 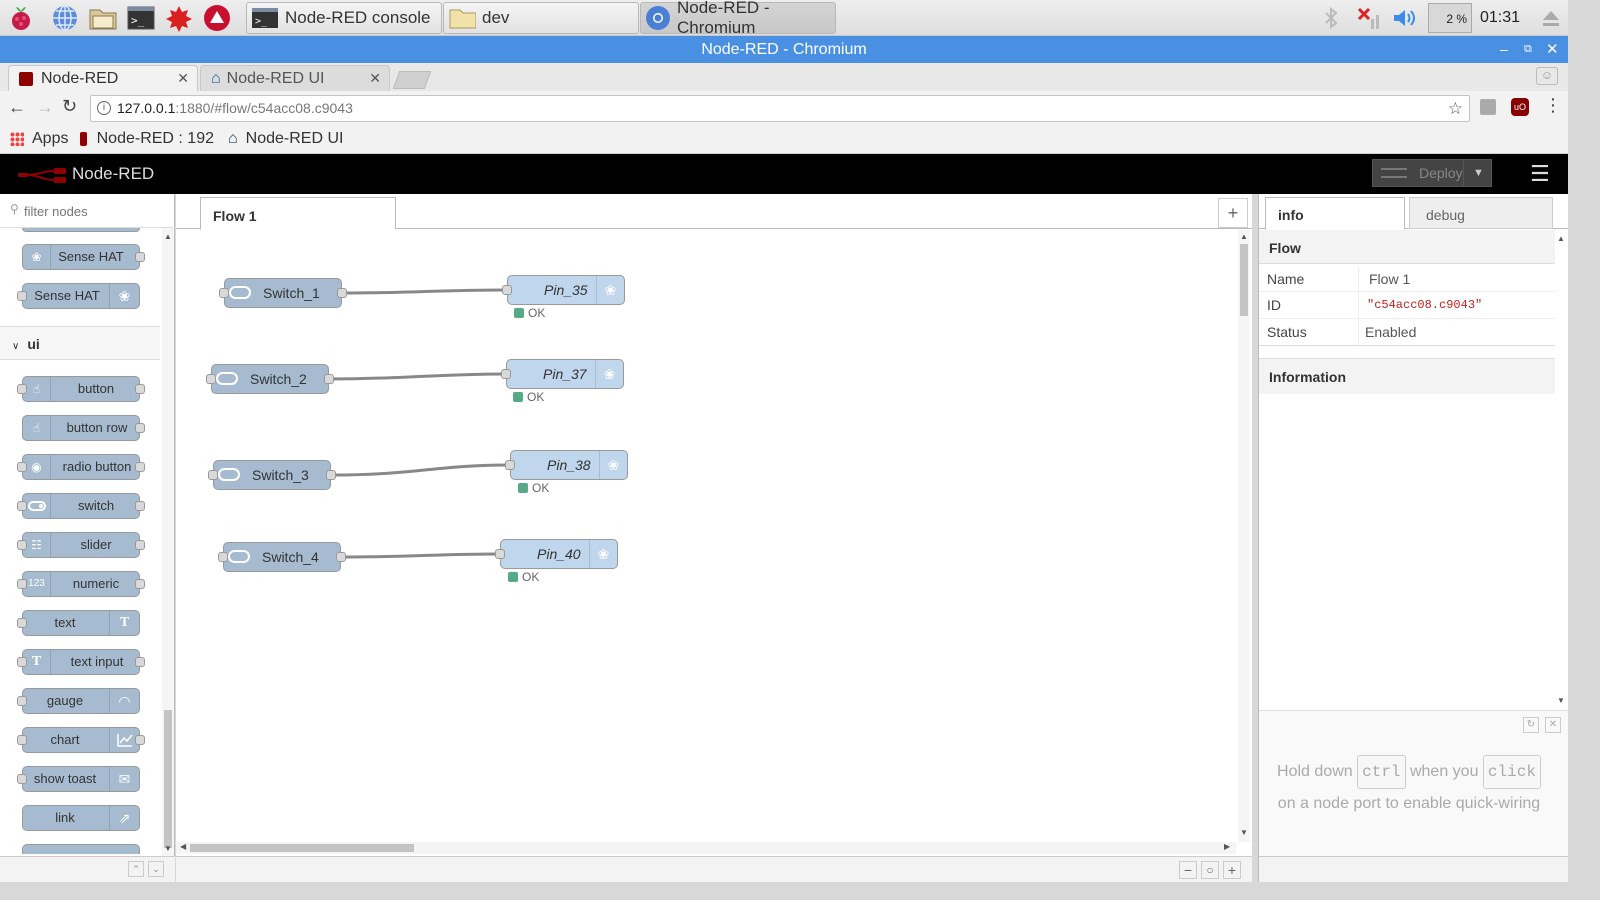 What do you see at coordinates (81, 506) in the screenshot?
I see `palette-node-switch: switch` at bounding box center [81, 506].